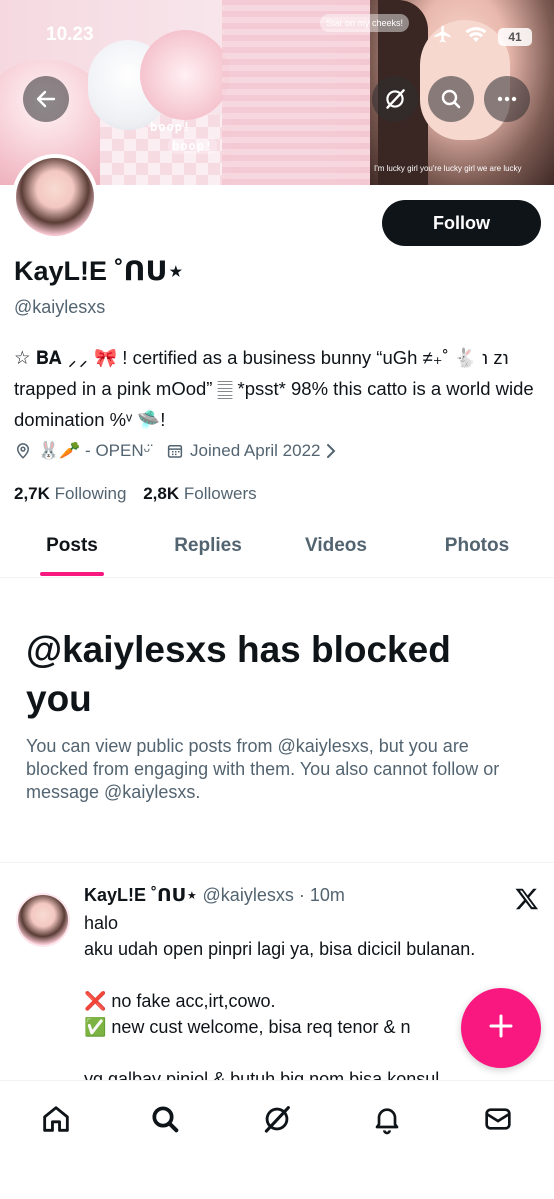 The height and width of the screenshot is (1199, 554). I want to click on divider, so click(277, 862).